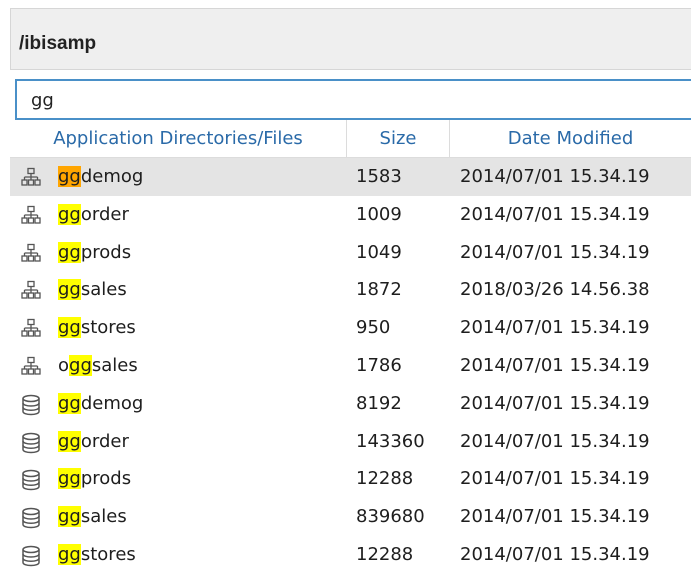 Image resolution: width=691 pixels, height=582 pixels. I want to click on file-row: ggorder 1009 2014/07/01 15.34.19, so click(350, 215).